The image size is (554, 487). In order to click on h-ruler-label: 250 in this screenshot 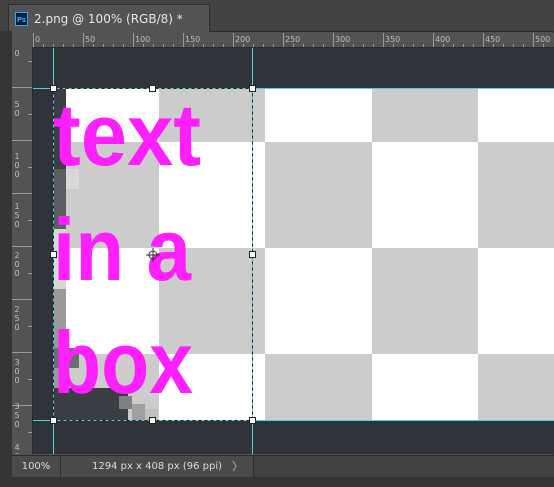, I will do `click(292, 39)`.